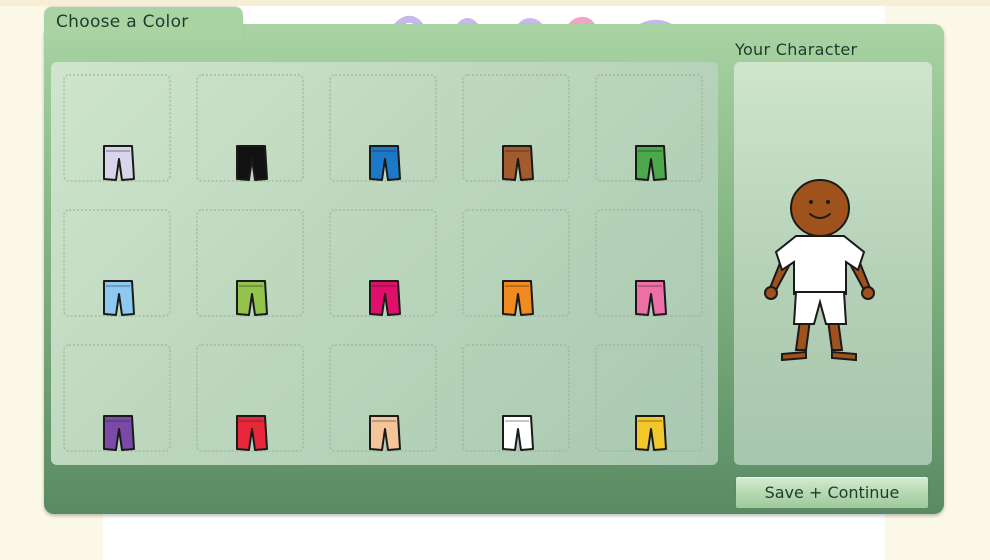  What do you see at coordinates (250, 398) in the screenshot?
I see `color-swatch-red` at bounding box center [250, 398].